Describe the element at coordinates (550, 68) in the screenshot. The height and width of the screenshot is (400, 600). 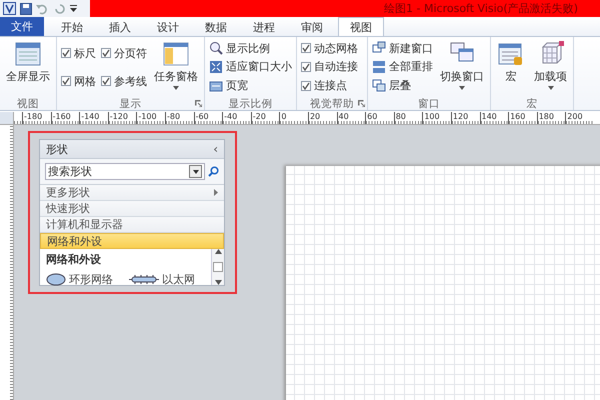
I see `ribbon-button: 加载项` at that location.